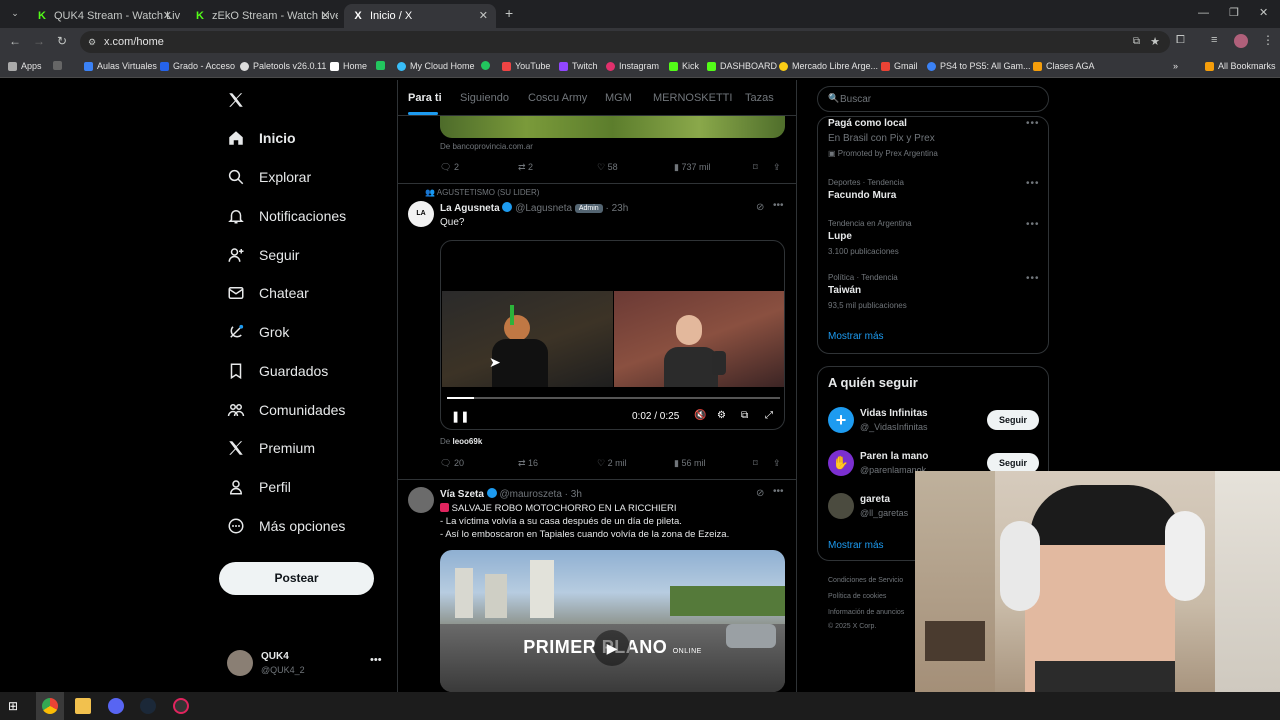  I want to click on promo-title: Pagá como local, so click(867, 123).